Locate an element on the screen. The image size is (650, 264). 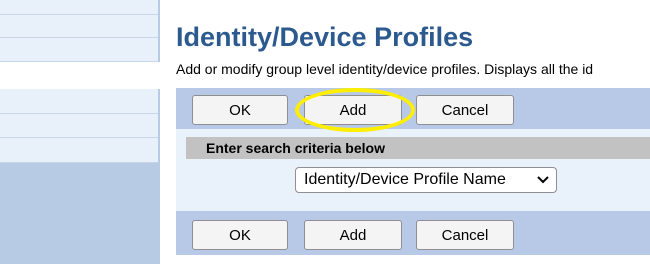
search-header-label: Enter search criteria below is located at coordinates (295, 148).